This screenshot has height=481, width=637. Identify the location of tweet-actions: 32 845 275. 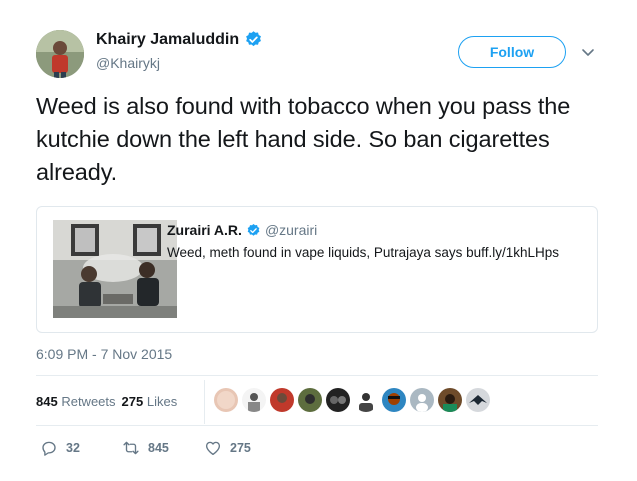
(163, 448).